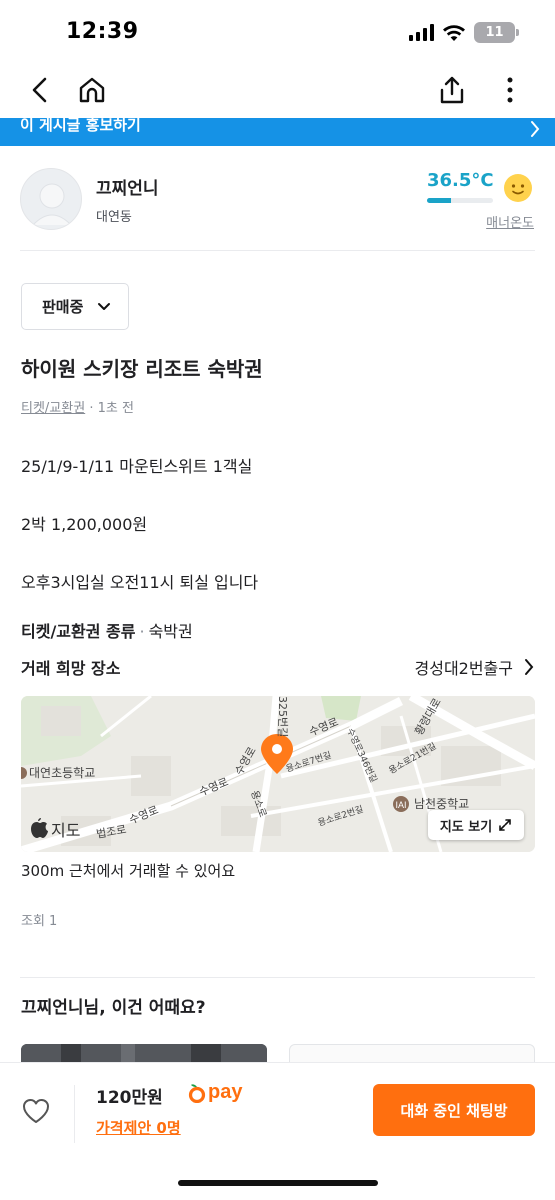 This screenshot has height=1200, width=555. Describe the element at coordinates (441, 803) in the screenshot. I see `map-label-school2: 남천중학교` at that location.